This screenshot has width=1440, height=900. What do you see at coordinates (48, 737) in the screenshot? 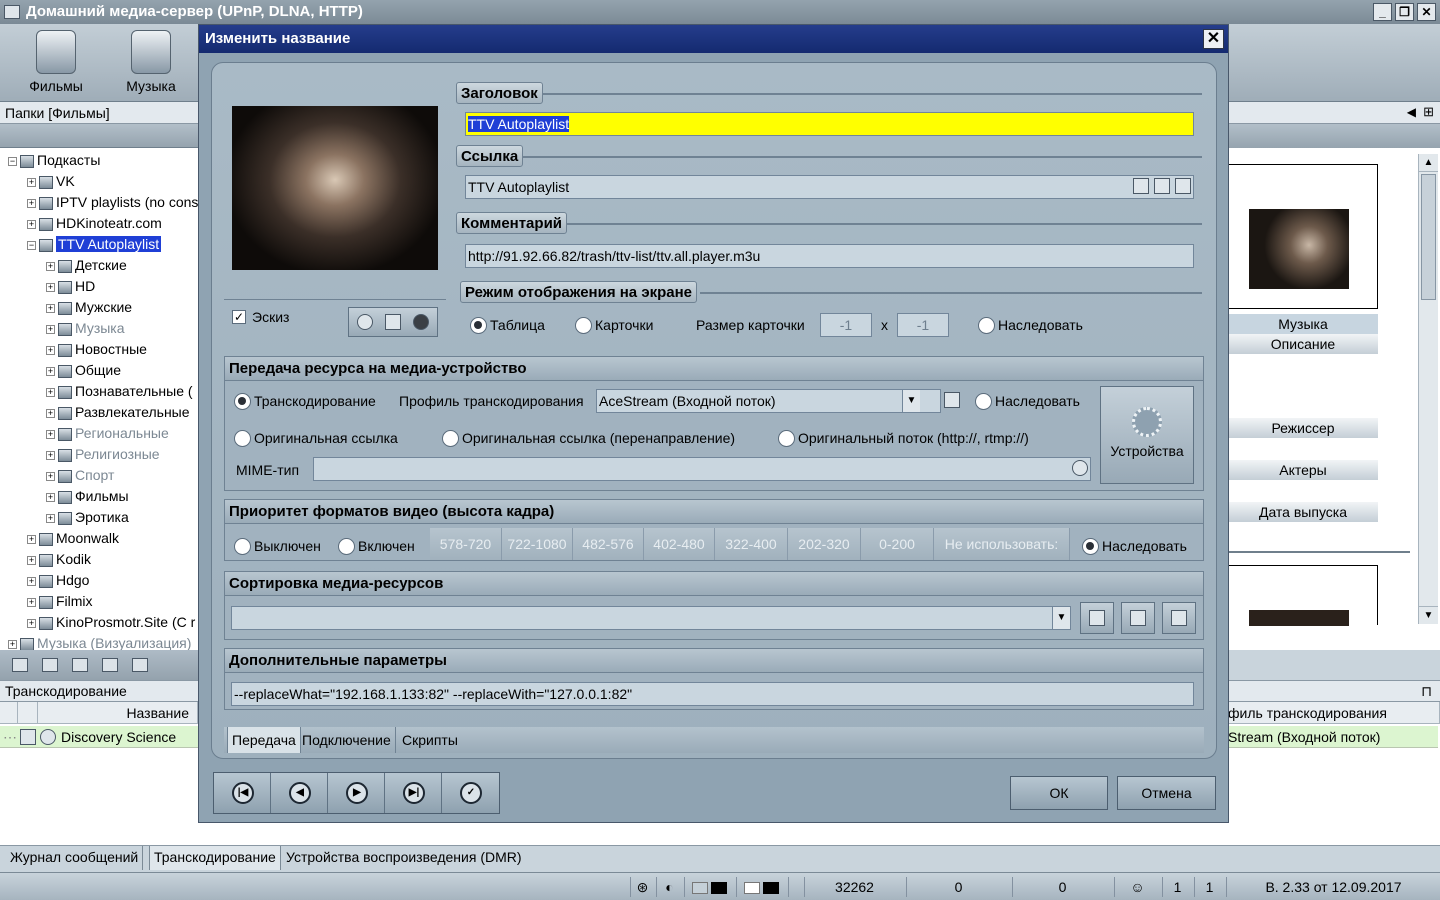
I see `info-icon` at bounding box center [48, 737].